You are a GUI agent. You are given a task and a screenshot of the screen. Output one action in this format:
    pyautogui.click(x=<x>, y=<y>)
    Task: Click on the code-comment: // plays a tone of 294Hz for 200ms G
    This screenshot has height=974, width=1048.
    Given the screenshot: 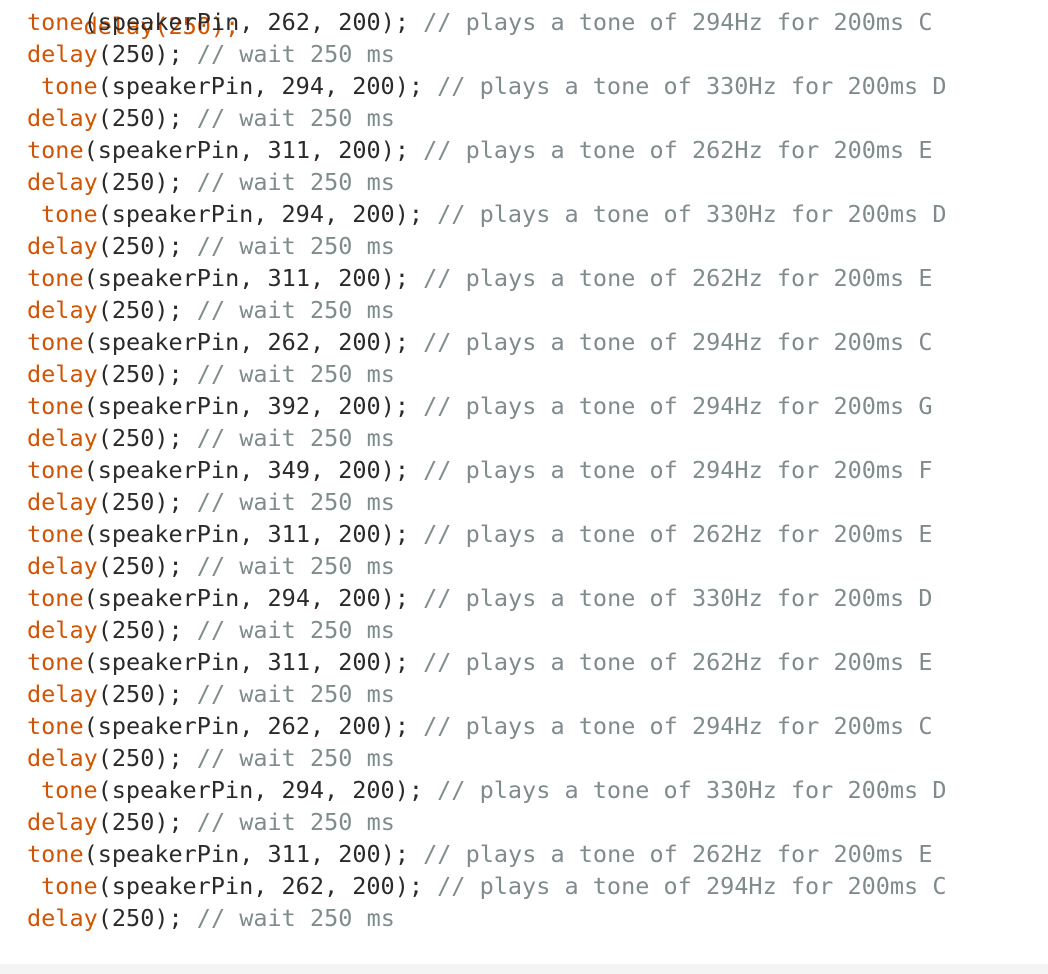 What is the action you would take?
    pyautogui.click(x=678, y=406)
    